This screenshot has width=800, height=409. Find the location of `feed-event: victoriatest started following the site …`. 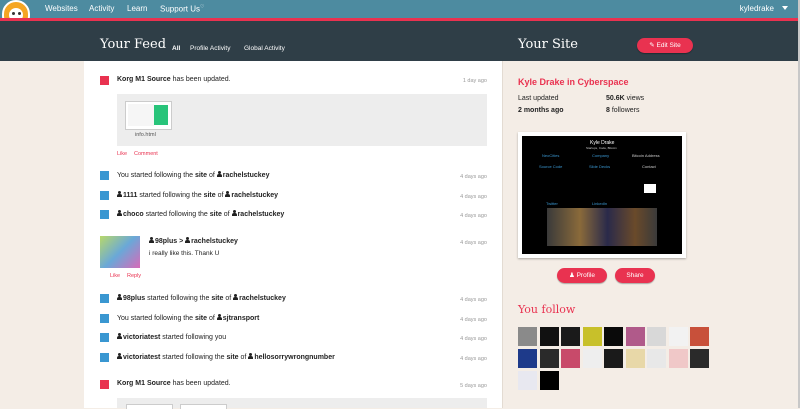

feed-event: victoriatest started following the site … is located at coordinates (226, 357).